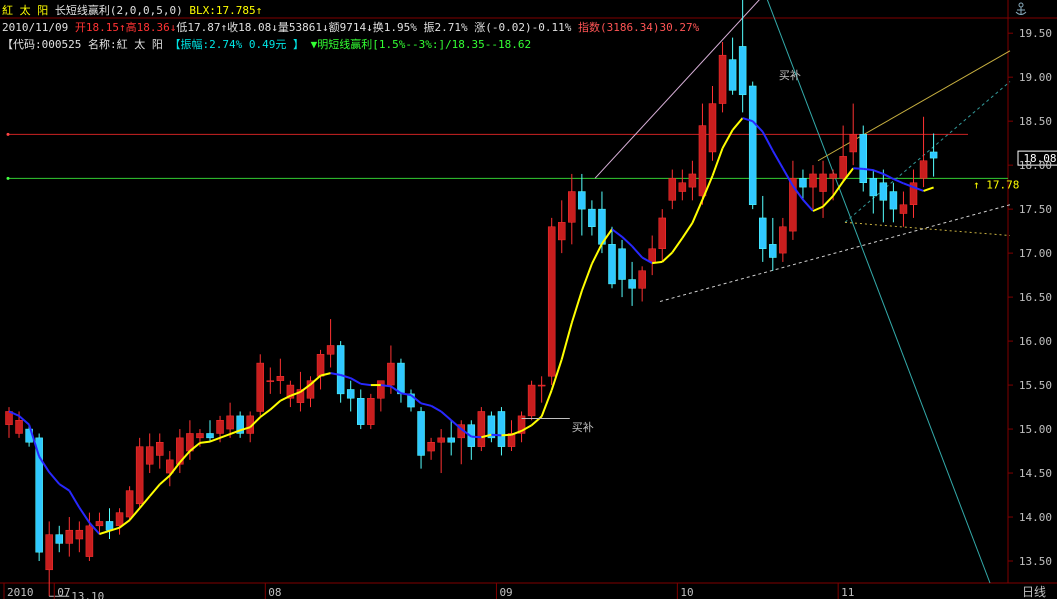 The height and width of the screenshot is (599, 1057). What do you see at coordinates (1035, 253) in the screenshot?
I see `y-tick-label: 17.00` at bounding box center [1035, 253].